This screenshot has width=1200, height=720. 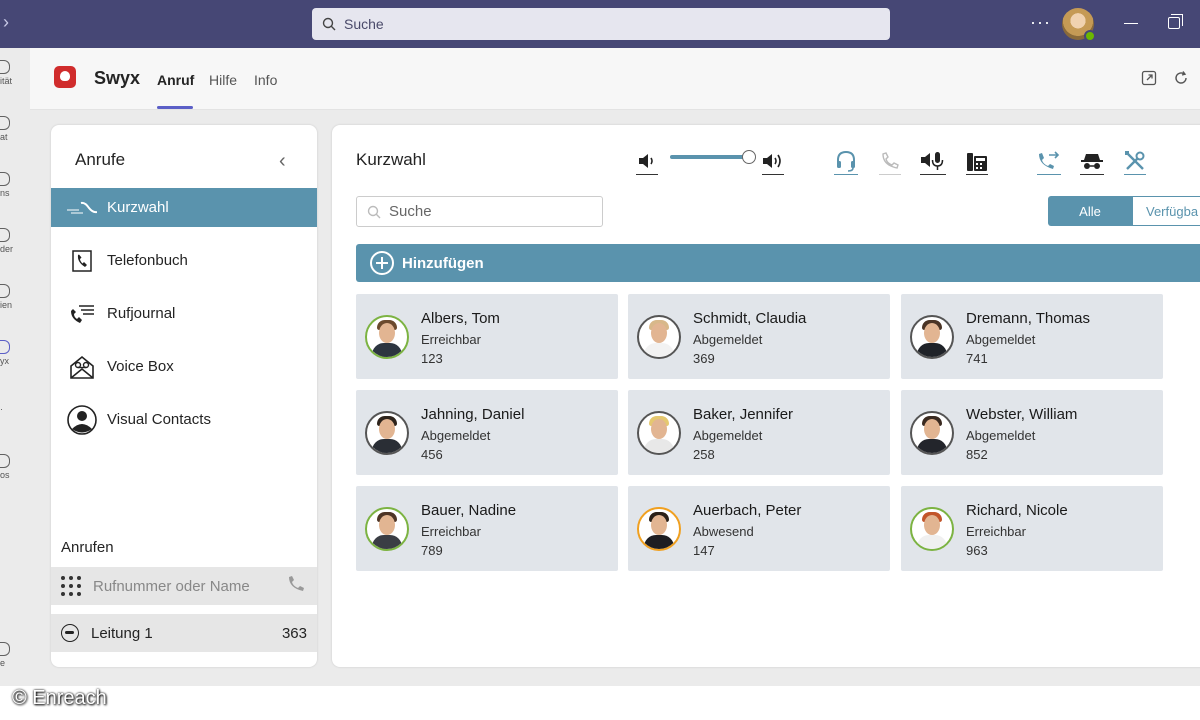 What do you see at coordinates (473, 414) in the screenshot?
I see `contact-name: Jahning, Daniel` at bounding box center [473, 414].